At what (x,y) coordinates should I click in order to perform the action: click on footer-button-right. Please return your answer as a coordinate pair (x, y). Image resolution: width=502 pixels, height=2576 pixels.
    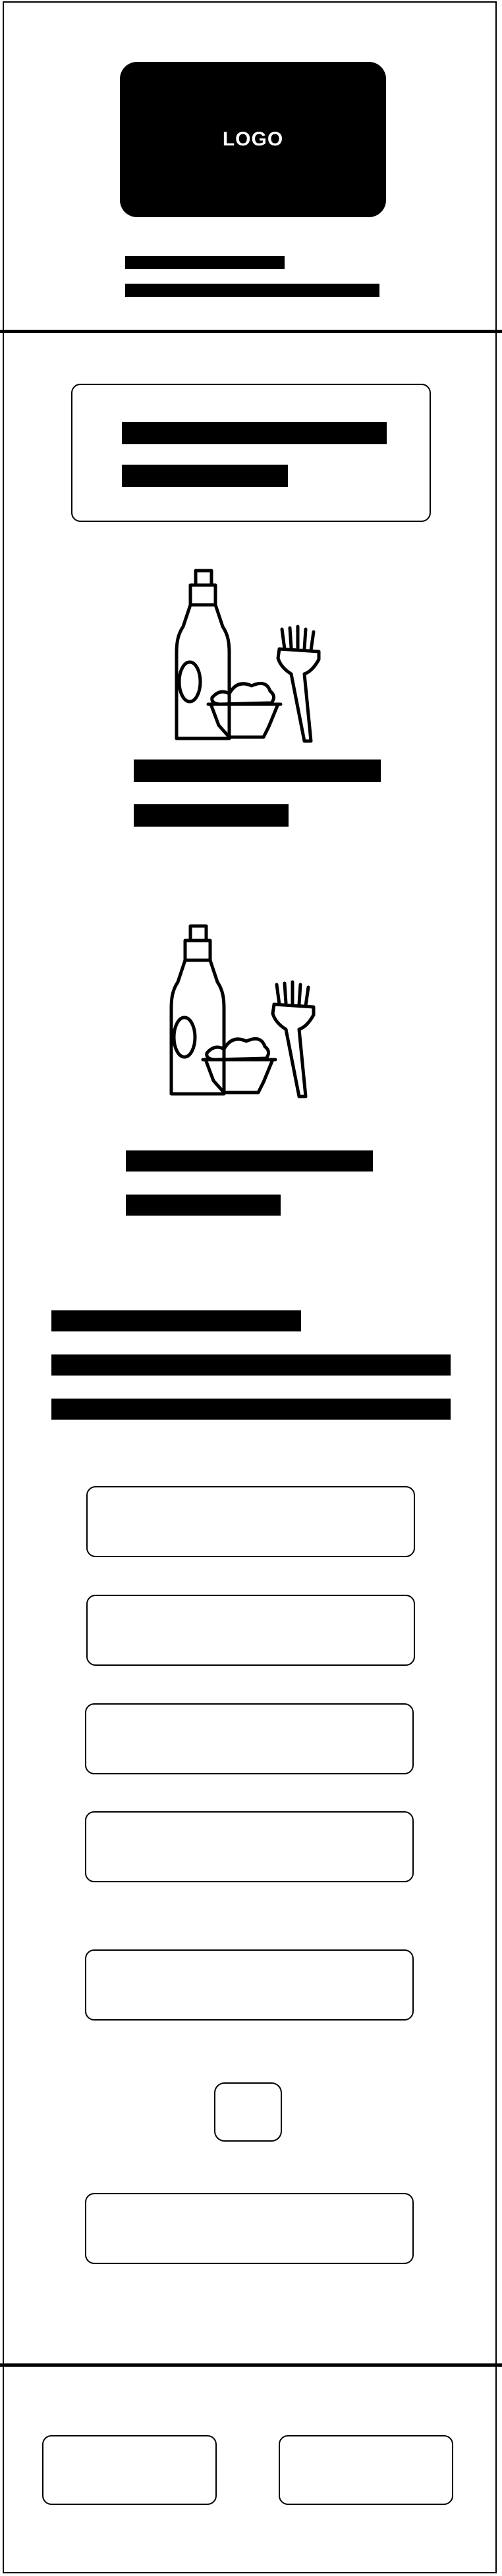
    Looking at the image, I should click on (366, 2470).